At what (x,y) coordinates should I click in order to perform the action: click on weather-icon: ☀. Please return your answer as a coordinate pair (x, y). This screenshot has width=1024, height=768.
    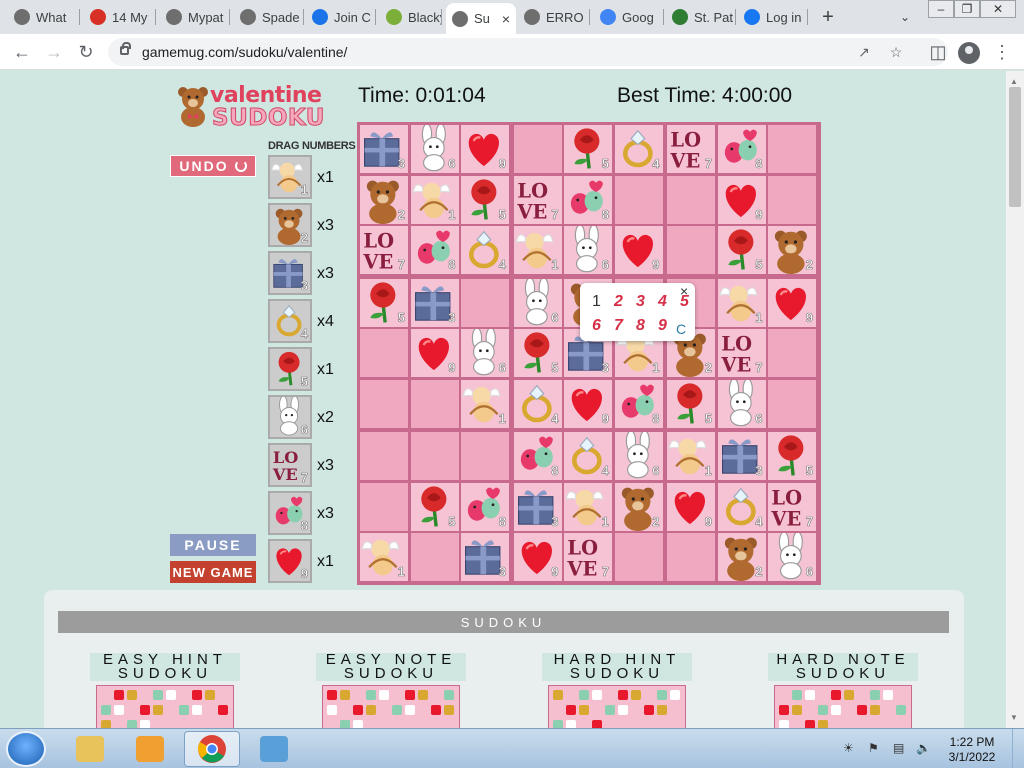
    Looking at the image, I should click on (848, 748).